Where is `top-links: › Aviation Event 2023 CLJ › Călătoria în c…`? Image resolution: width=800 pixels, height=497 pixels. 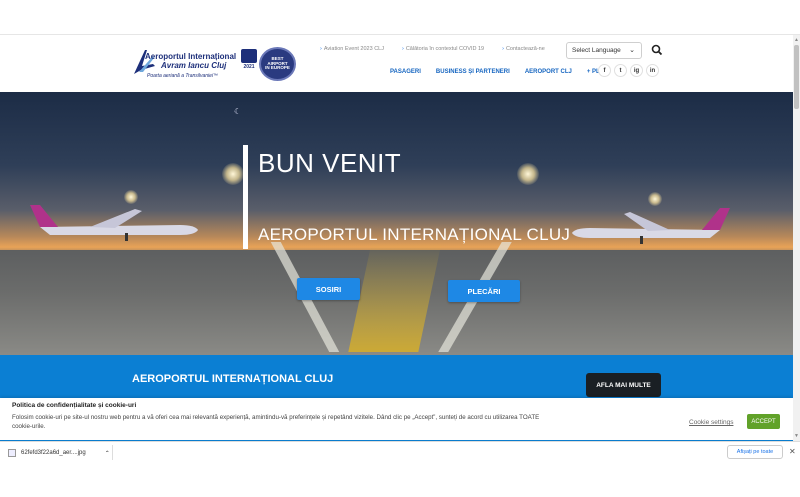 top-links: › Aviation Event 2023 CLJ › Călătoria în c… is located at coordinates (432, 49).